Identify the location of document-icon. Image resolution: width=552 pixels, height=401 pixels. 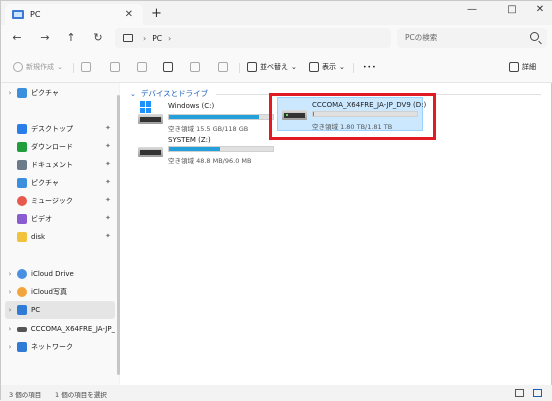
(22, 165).